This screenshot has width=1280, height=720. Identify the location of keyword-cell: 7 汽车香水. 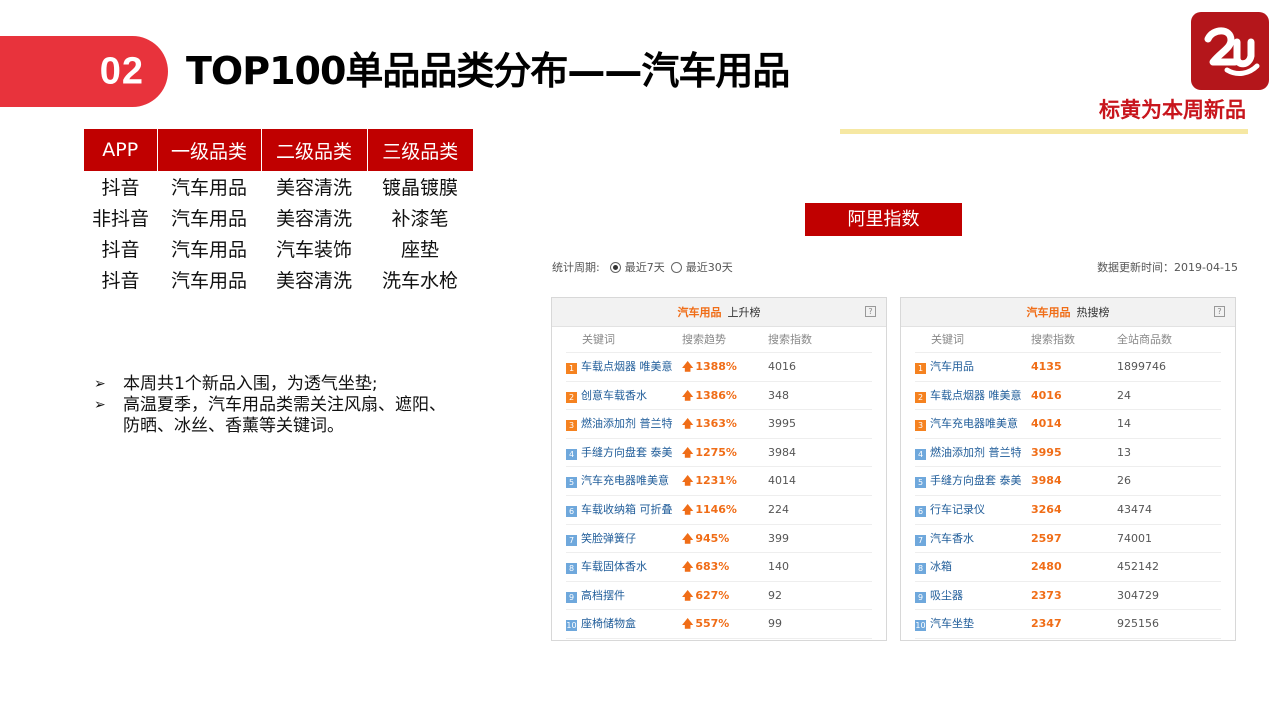
(973, 539).